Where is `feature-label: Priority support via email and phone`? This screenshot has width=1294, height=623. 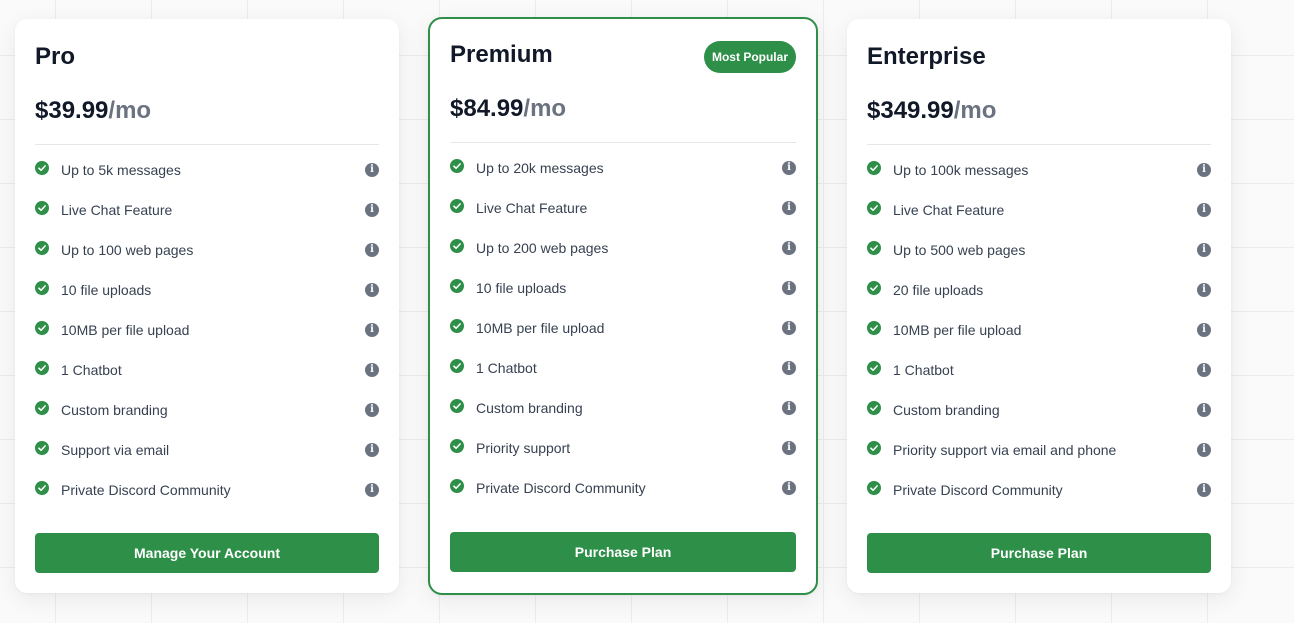 feature-label: Priority support via email and phone is located at coordinates (1005, 450).